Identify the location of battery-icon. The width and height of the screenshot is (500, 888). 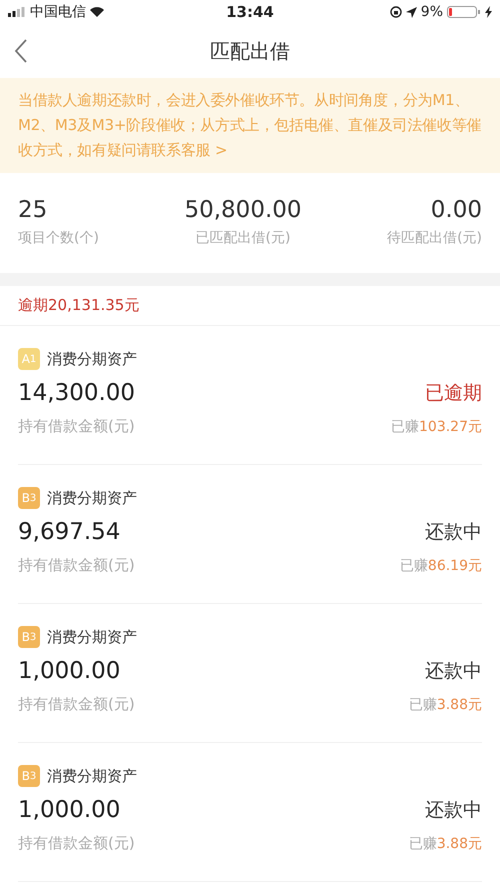
(464, 12).